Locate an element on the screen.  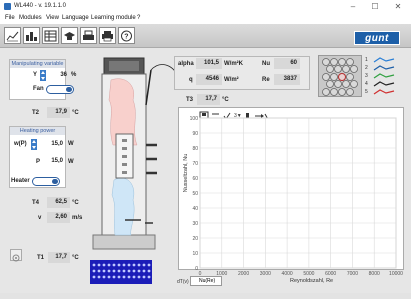
re-label: Re is located at coordinates (266, 80).